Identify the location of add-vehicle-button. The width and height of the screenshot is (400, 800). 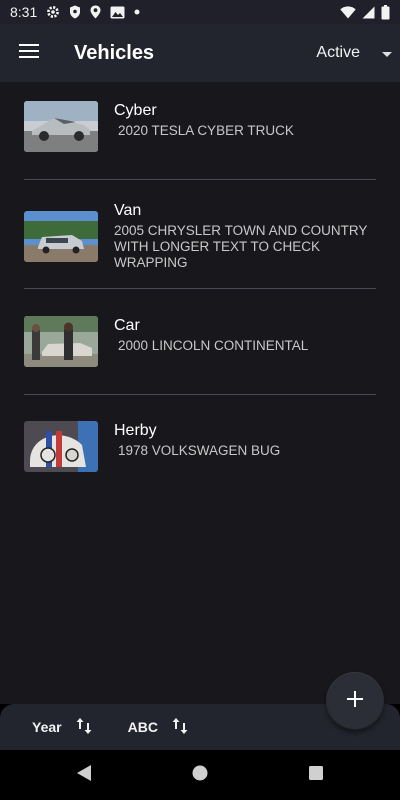
(355, 701).